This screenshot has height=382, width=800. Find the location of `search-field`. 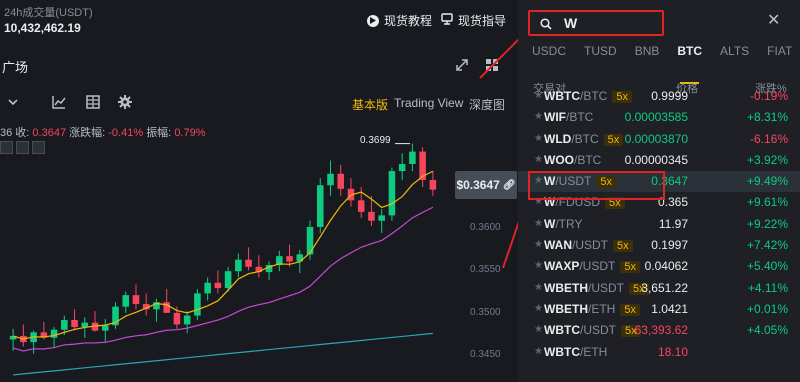

search-field is located at coordinates (596, 23).